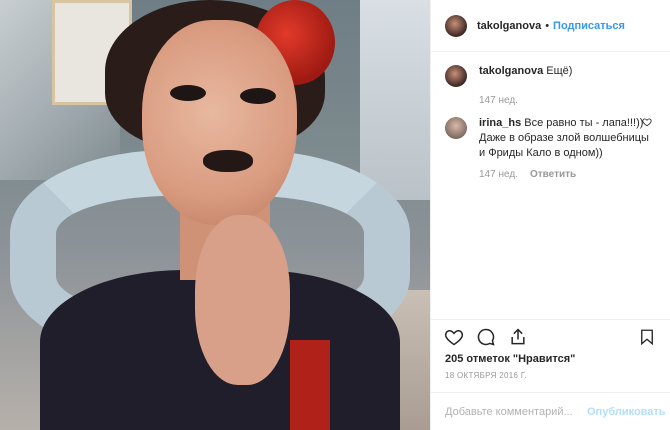 Image resolution: width=670 pixels, height=430 pixels. Describe the element at coordinates (589, 26) in the screenshot. I see `follow-button: Подписаться` at that location.